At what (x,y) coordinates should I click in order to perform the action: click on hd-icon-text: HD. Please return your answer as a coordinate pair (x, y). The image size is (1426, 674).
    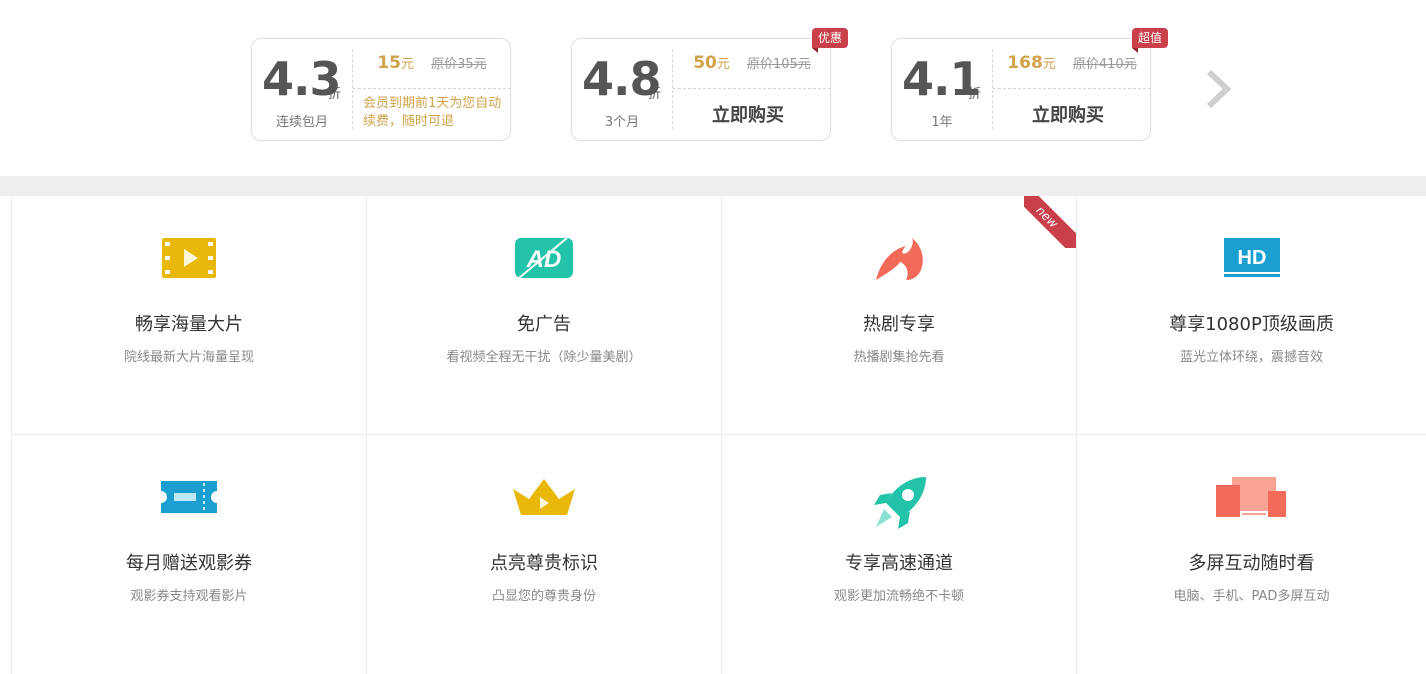
    Looking at the image, I should click on (1251, 258).